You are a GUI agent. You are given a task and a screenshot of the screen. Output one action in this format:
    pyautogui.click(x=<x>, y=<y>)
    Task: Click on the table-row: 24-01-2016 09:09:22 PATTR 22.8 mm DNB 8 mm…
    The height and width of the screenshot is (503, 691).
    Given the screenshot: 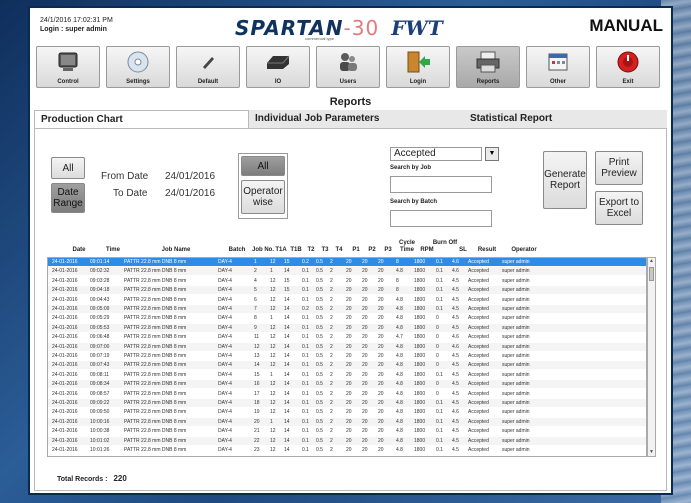 What is the action you would take?
    pyautogui.click(x=347, y=403)
    